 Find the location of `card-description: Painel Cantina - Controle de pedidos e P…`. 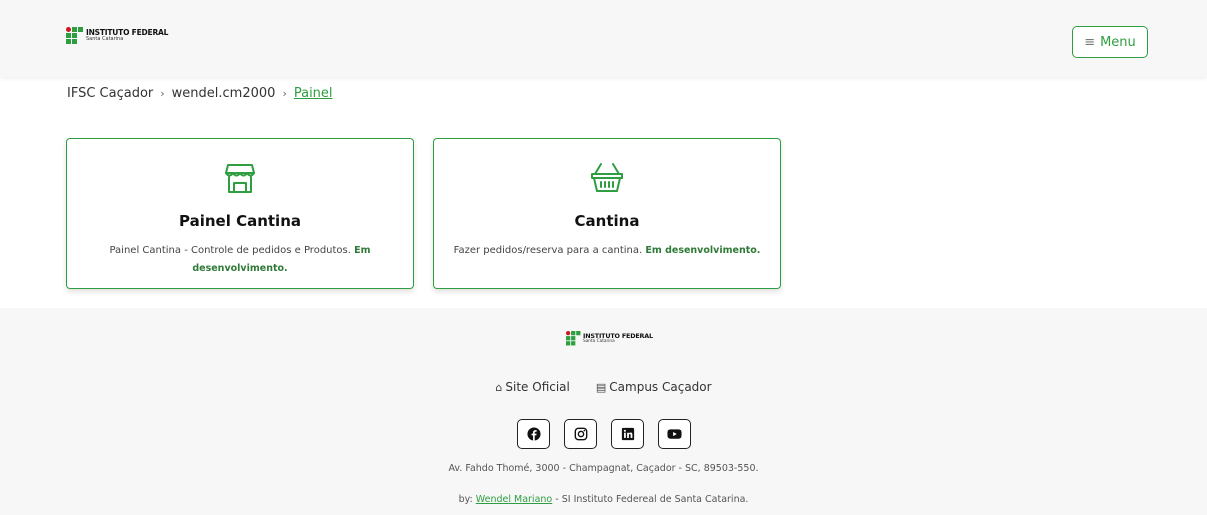

card-description: Painel Cantina - Controle de pedidos e P… is located at coordinates (240, 260).